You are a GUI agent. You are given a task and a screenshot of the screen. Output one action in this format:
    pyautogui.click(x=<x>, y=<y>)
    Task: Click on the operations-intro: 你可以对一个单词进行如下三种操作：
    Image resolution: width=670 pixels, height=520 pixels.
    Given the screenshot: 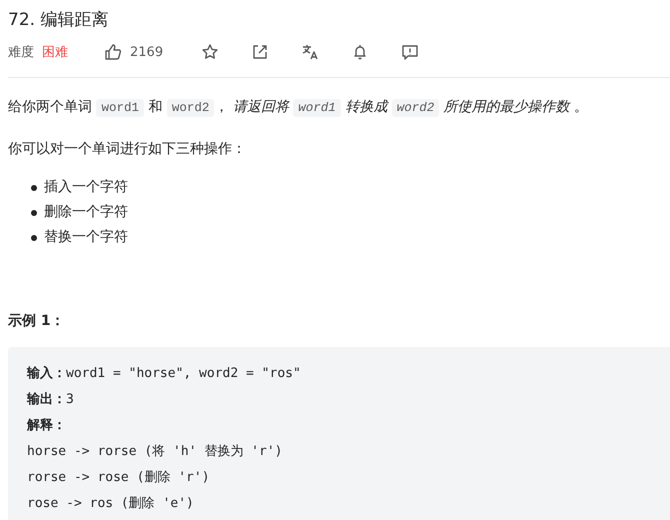 What is the action you would take?
    pyautogui.click(x=127, y=149)
    